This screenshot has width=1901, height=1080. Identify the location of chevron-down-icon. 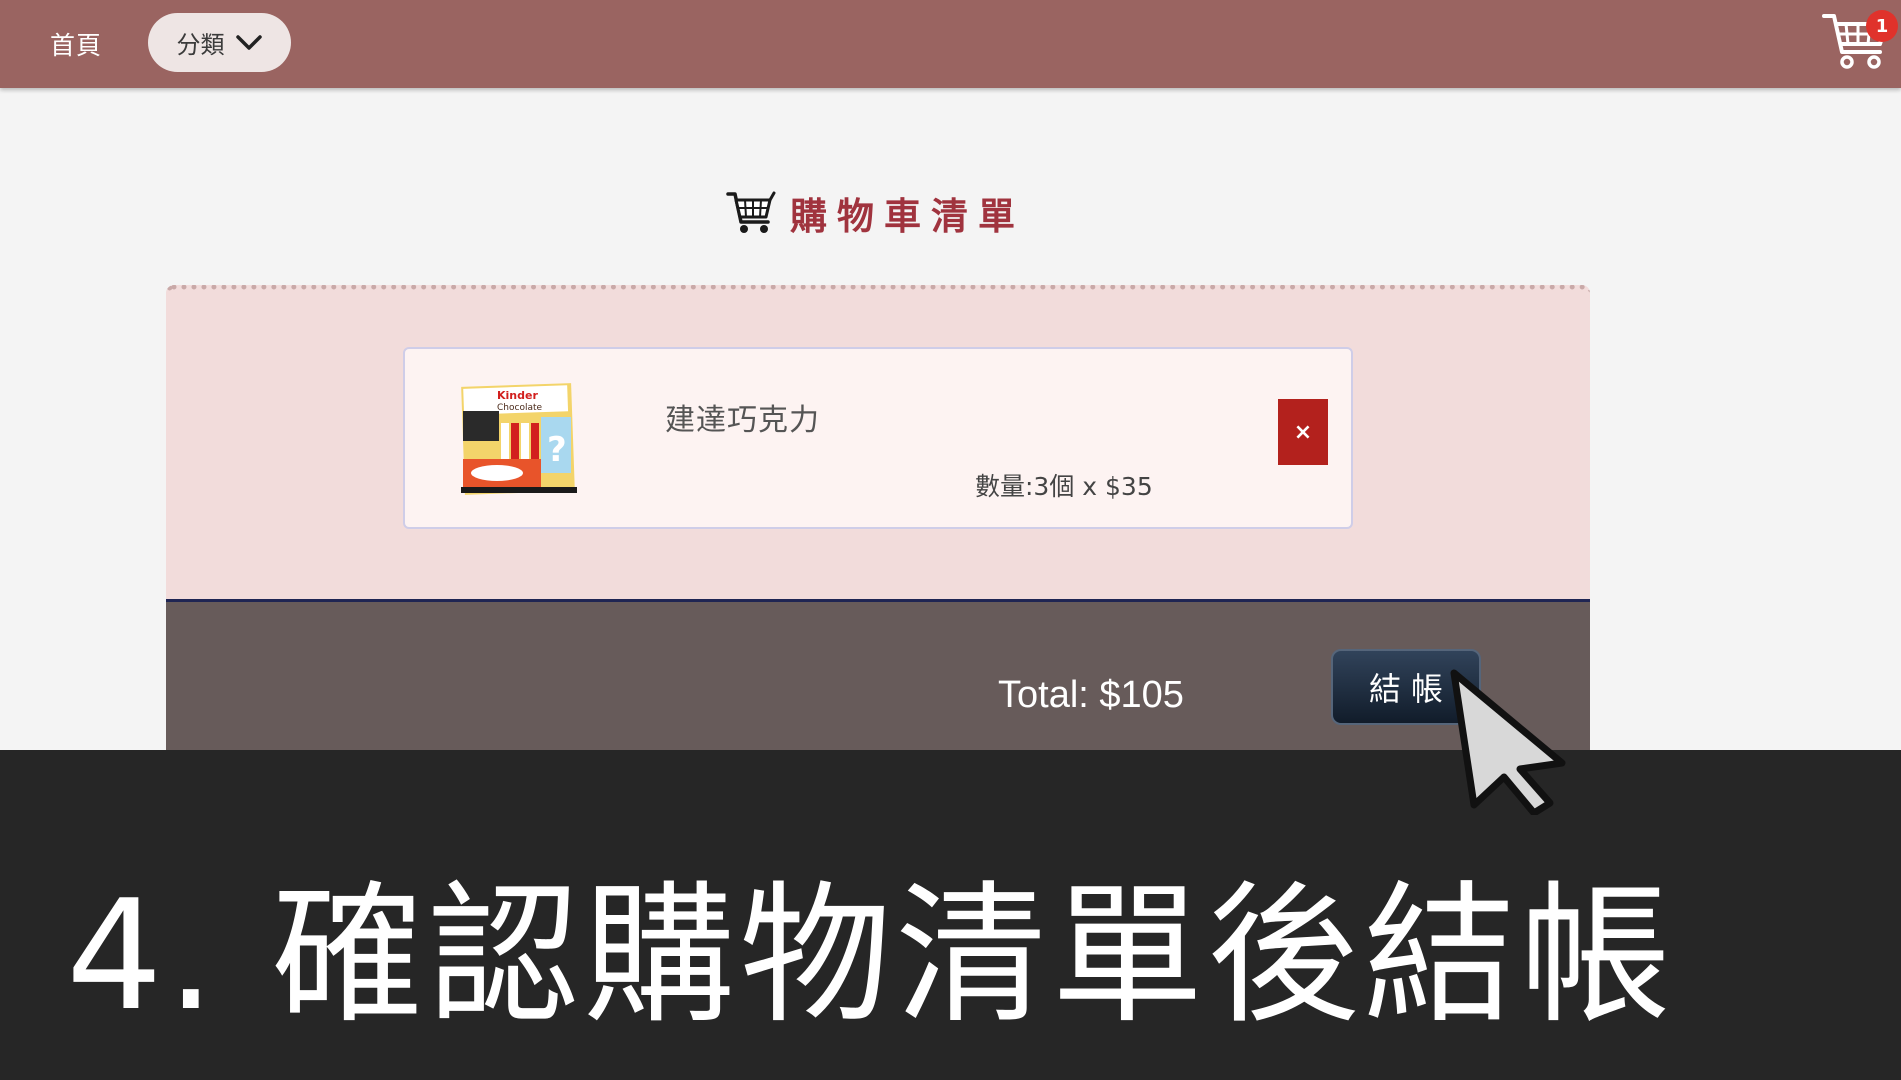
(248, 42).